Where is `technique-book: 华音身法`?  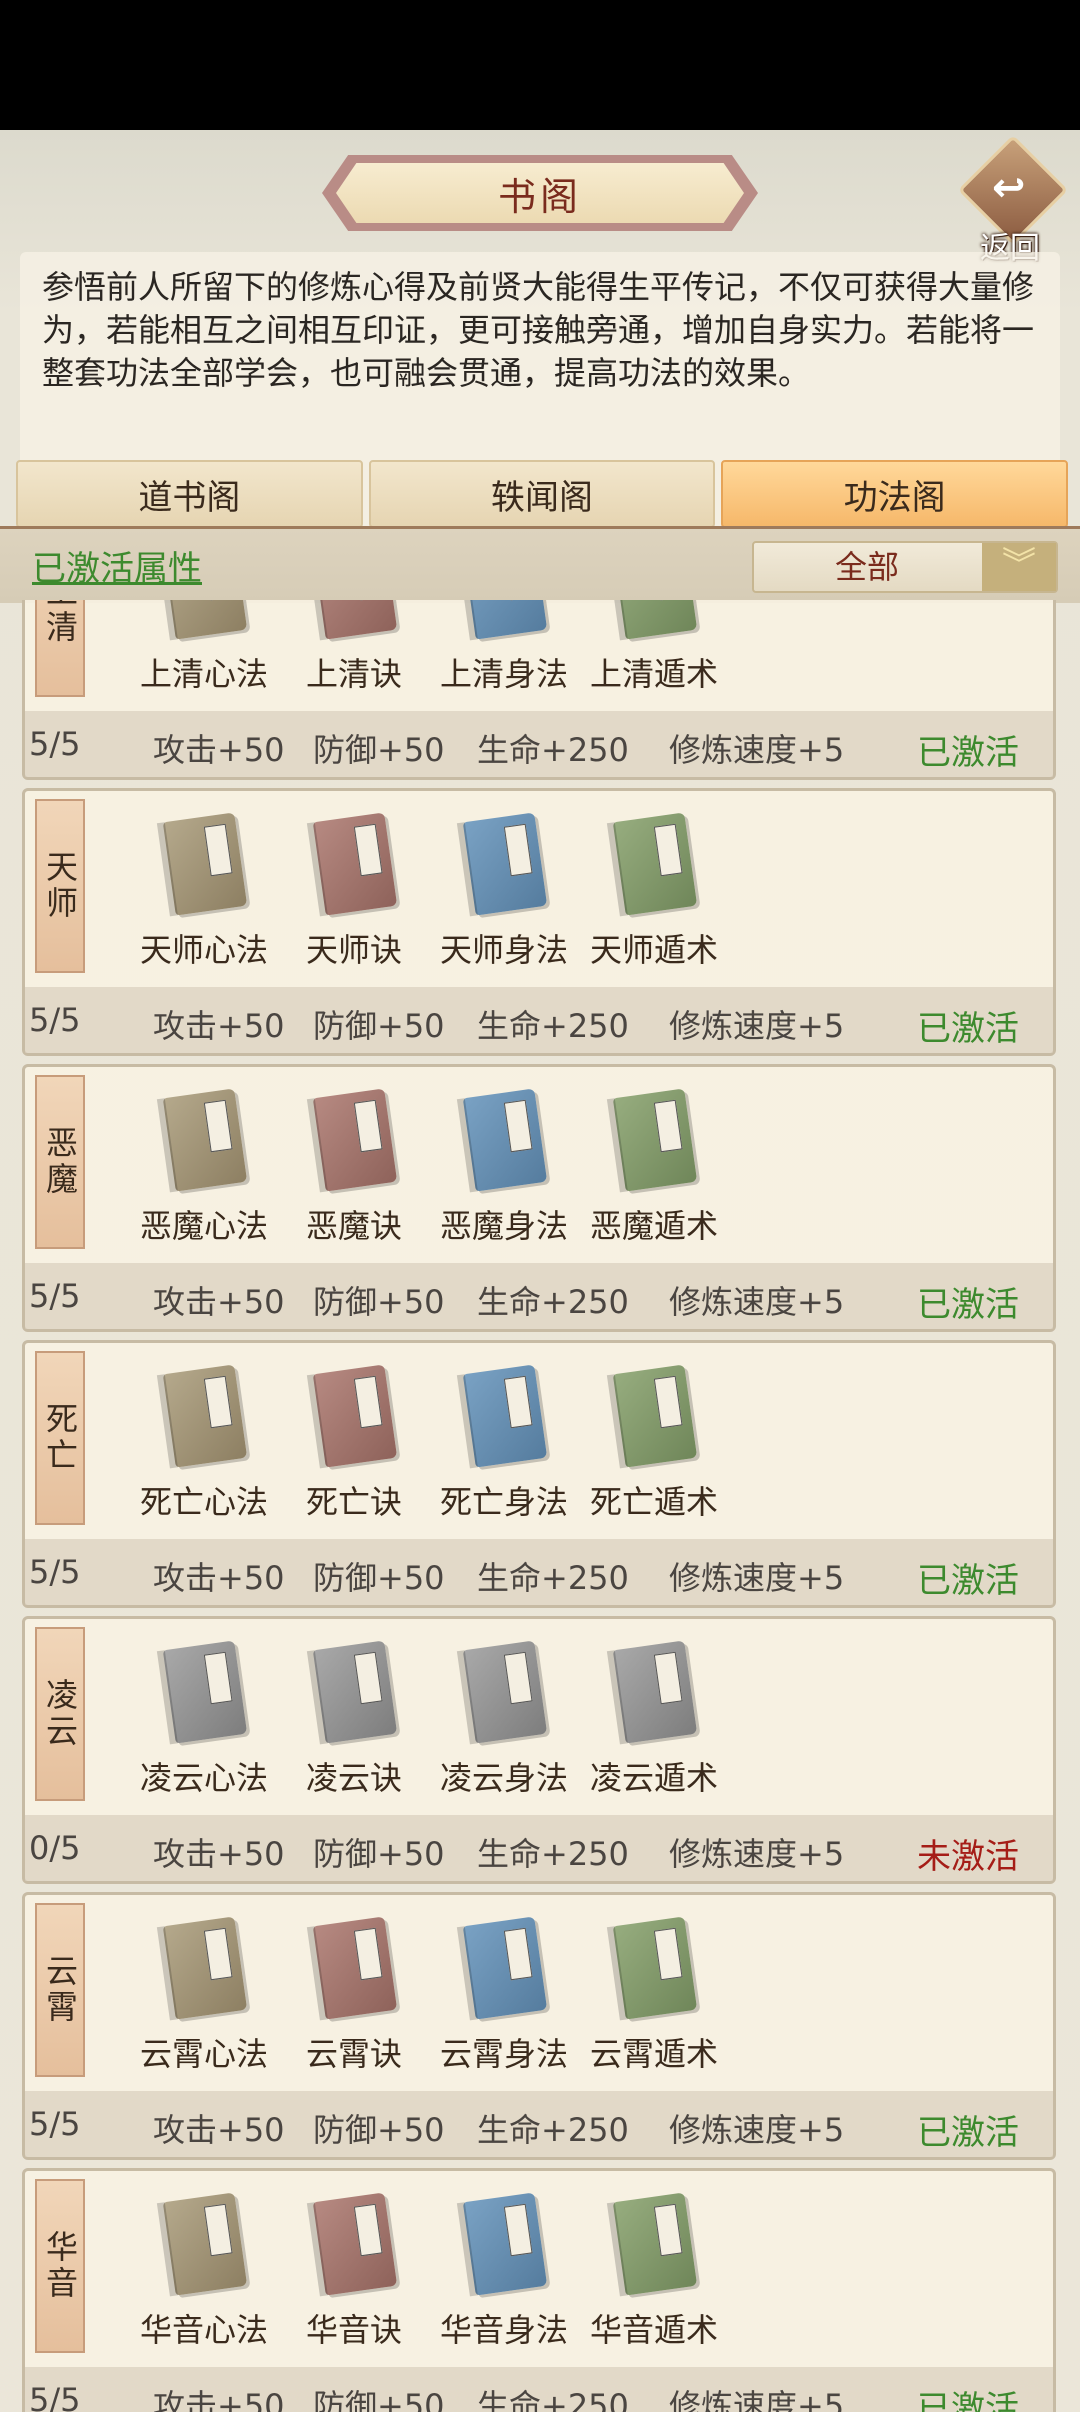
technique-book: 华音身法 is located at coordinates (504, 2271).